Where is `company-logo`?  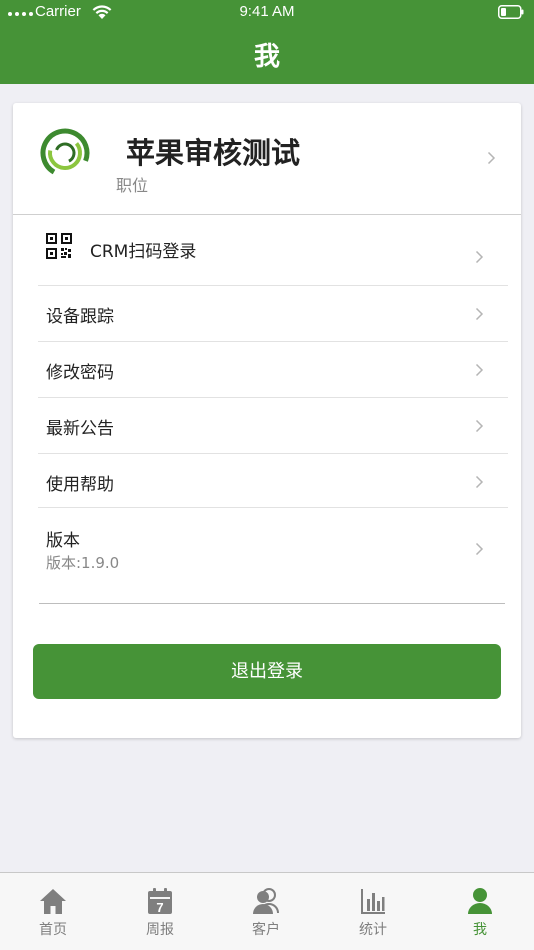 company-logo is located at coordinates (65, 153).